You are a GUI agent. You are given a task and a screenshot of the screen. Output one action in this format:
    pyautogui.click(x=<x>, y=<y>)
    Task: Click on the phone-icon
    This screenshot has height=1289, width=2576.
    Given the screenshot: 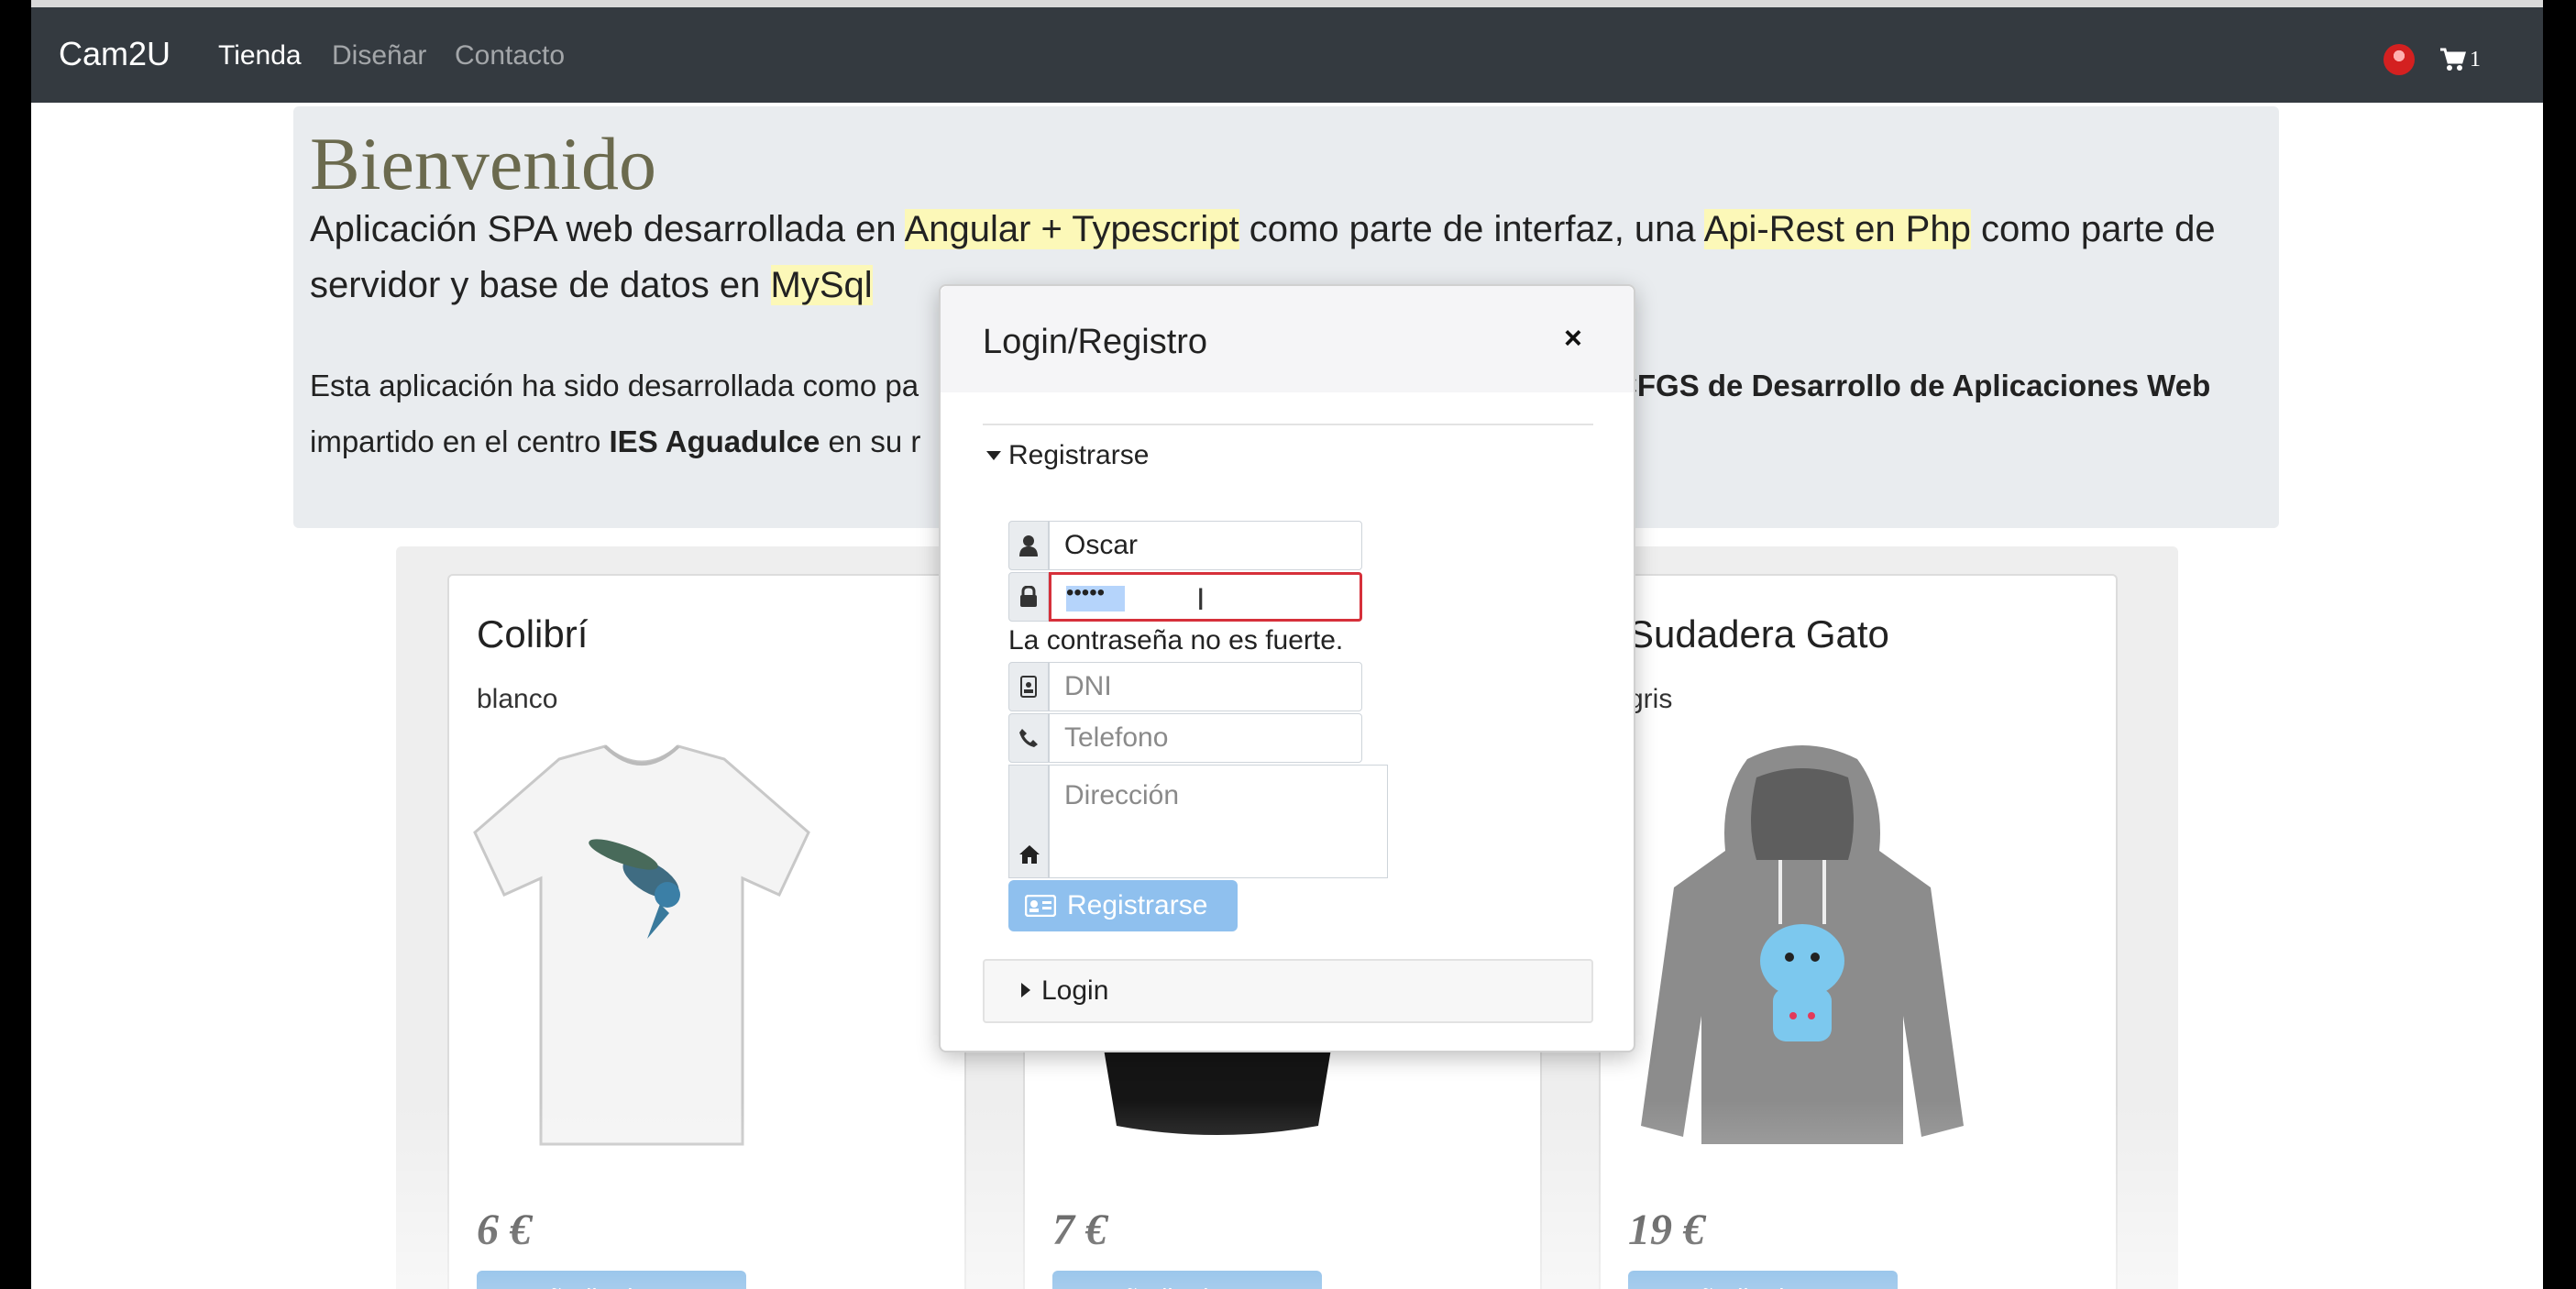 What is the action you would take?
    pyautogui.click(x=1028, y=738)
    